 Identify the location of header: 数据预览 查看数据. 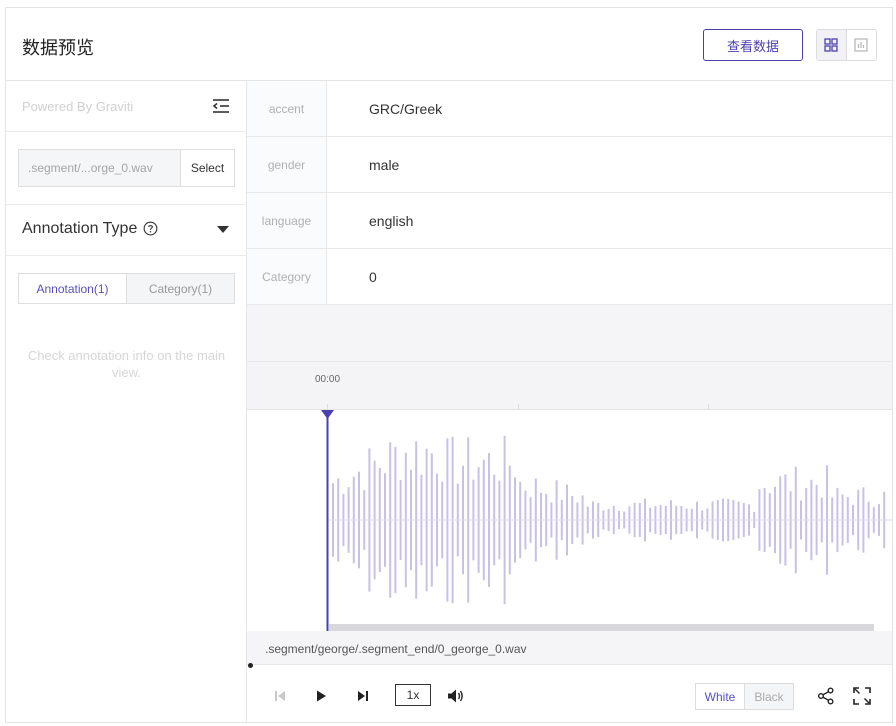
(450, 44).